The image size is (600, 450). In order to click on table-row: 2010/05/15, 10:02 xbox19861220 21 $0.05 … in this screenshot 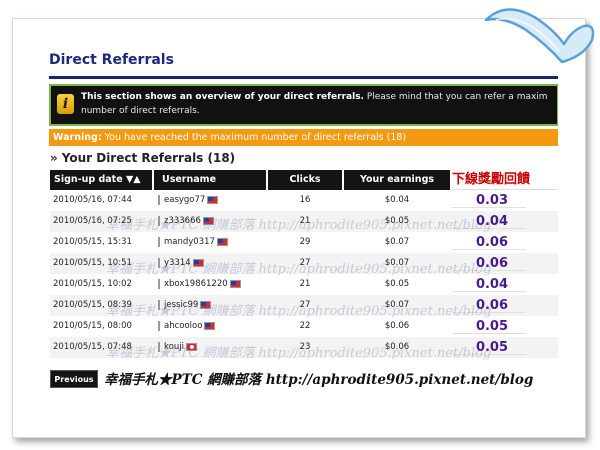, I will do `click(304, 284)`.